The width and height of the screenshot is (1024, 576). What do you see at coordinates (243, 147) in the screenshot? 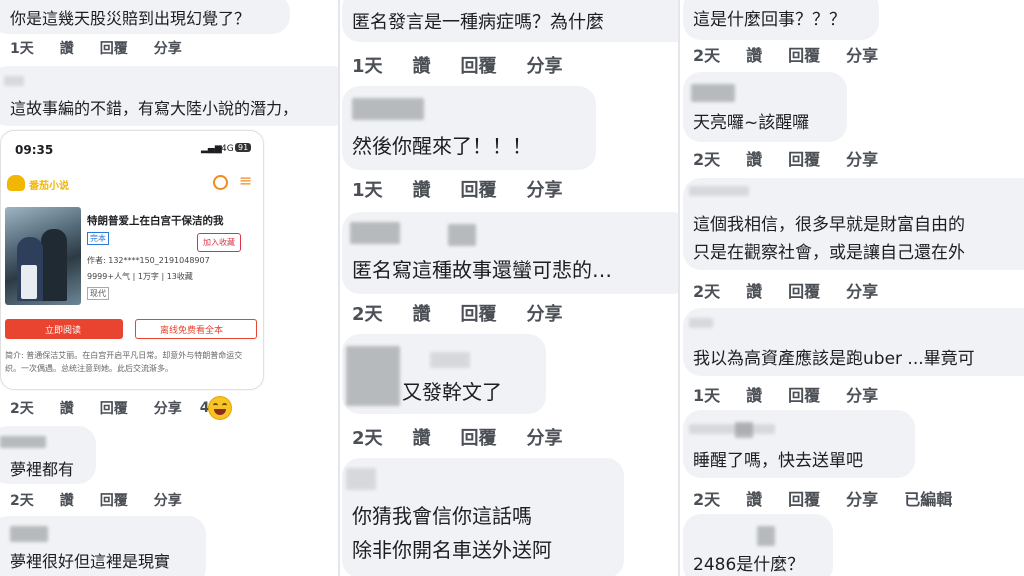
I see `battery-icon: 91` at bounding box center [243, 147].